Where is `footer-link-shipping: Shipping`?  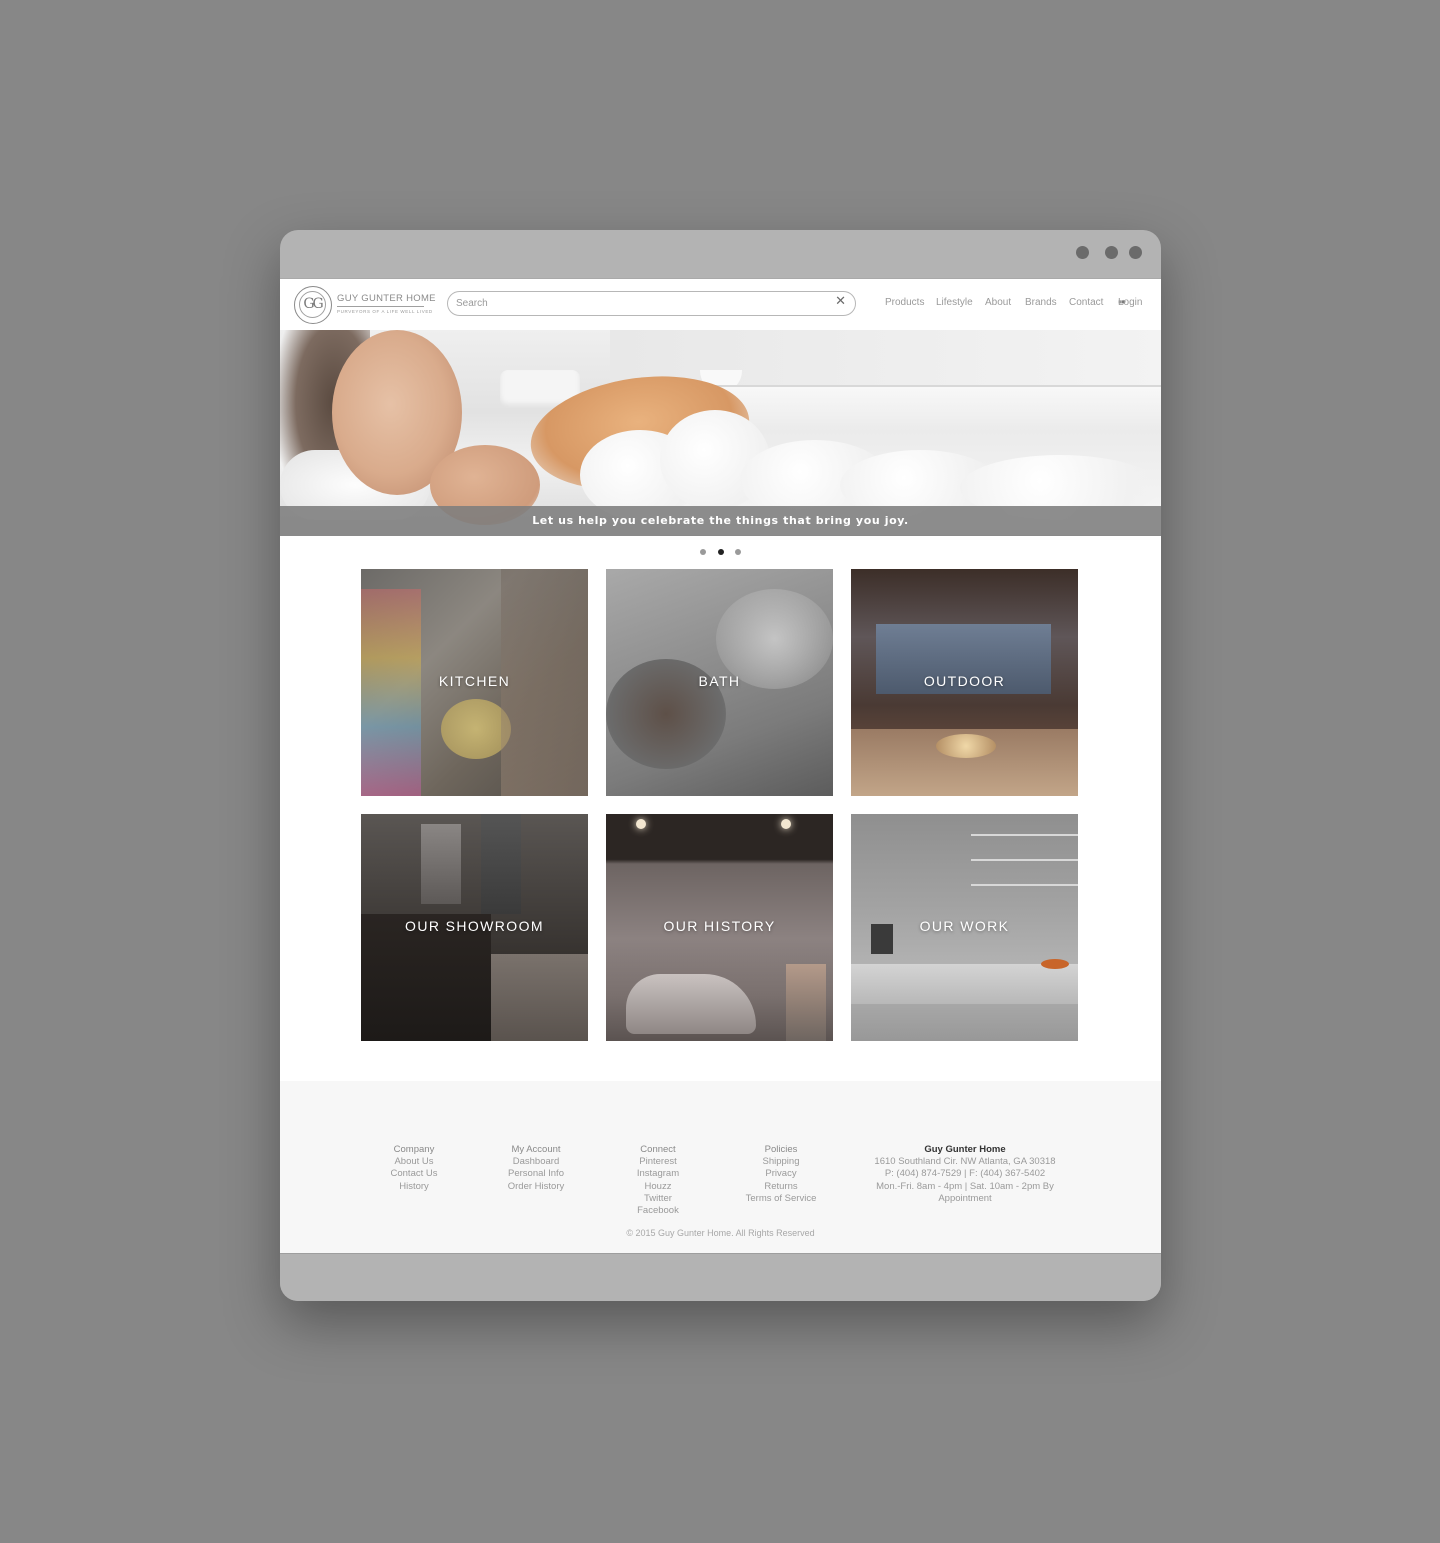 footer-link-shipping: Shipping is located at coordinates (781, 1162).